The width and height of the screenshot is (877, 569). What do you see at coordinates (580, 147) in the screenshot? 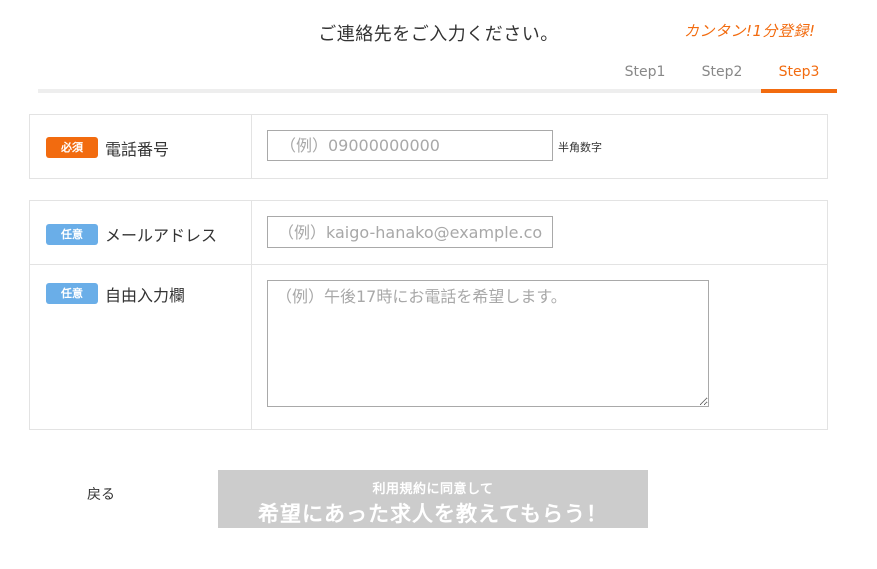
I see `phone-hint: 半角数字` at bounding box center [580, 147].